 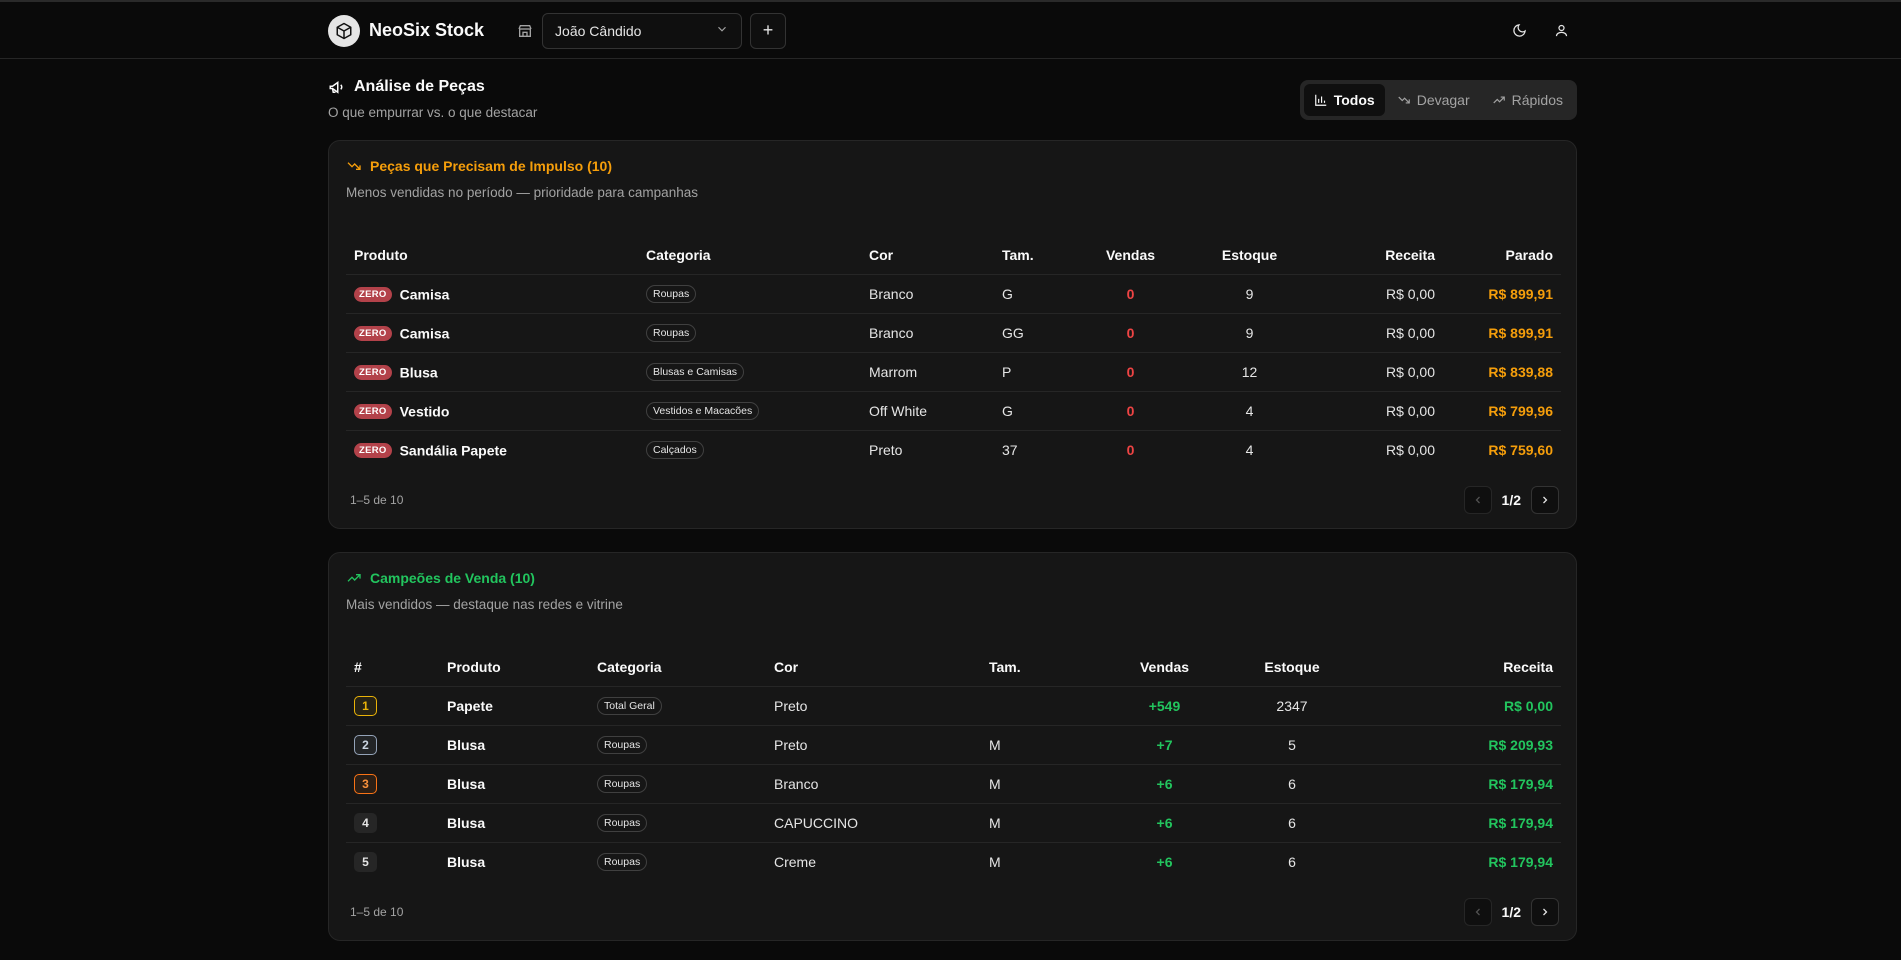 What do you see at coordinates (642, 30) in the screenshot?
I see `store-select: João Cândido` at bounding box center [642, 30].